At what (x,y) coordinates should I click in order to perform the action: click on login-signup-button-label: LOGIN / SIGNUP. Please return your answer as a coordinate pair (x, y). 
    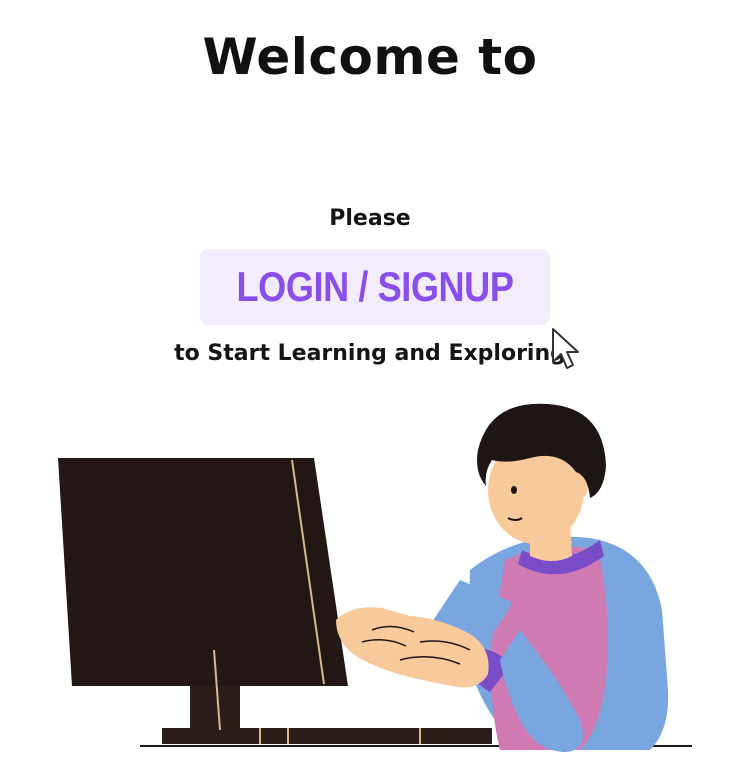
    Looking at the image, I should click on (375, 286).